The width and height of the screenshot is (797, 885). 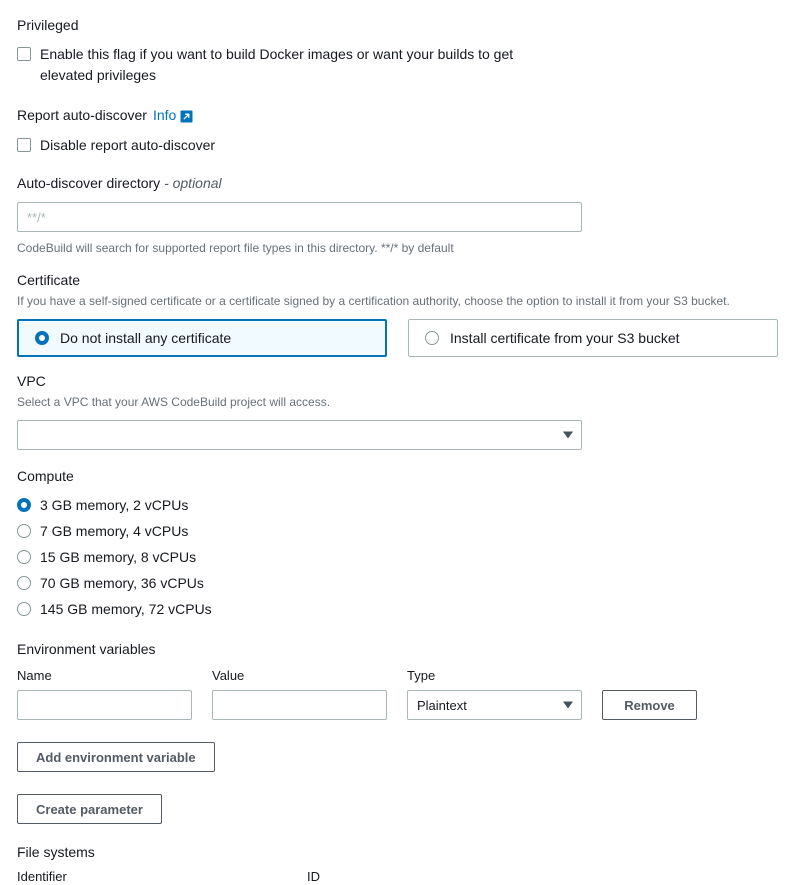 What do you see at coordinates (432, 338) in the screenshot?
I see `certificate-option-install-from-s3-radio` at bounding box center [432, 338].